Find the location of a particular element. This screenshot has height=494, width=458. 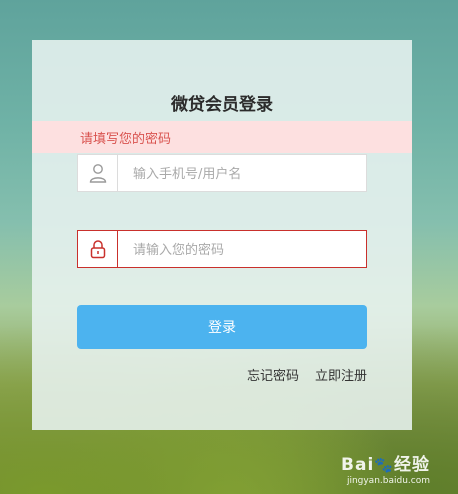

error-banner: 请填写您的密码 is located at coordinates (222, 137).